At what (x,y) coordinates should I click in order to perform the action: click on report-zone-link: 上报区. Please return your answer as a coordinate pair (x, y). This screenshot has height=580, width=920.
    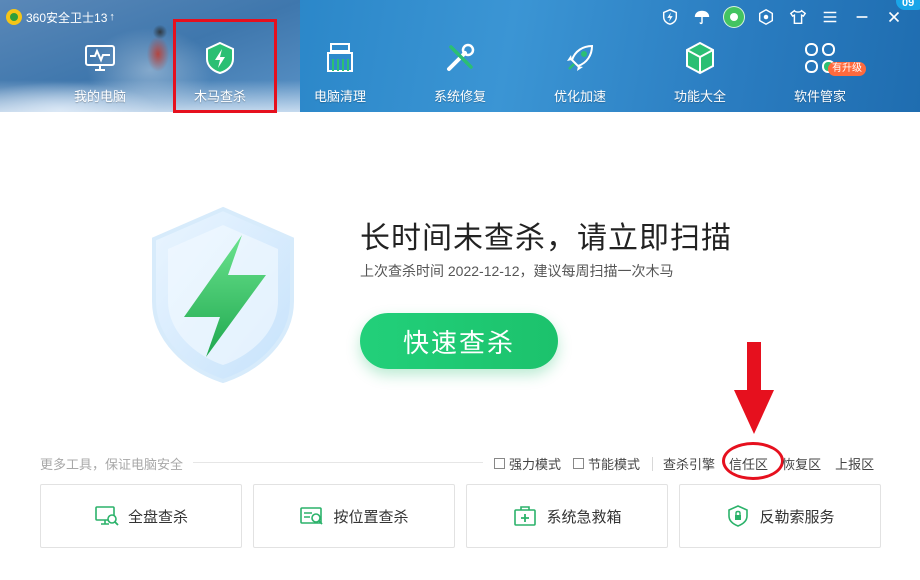
    Looking at the image, I should click on (854, 463).